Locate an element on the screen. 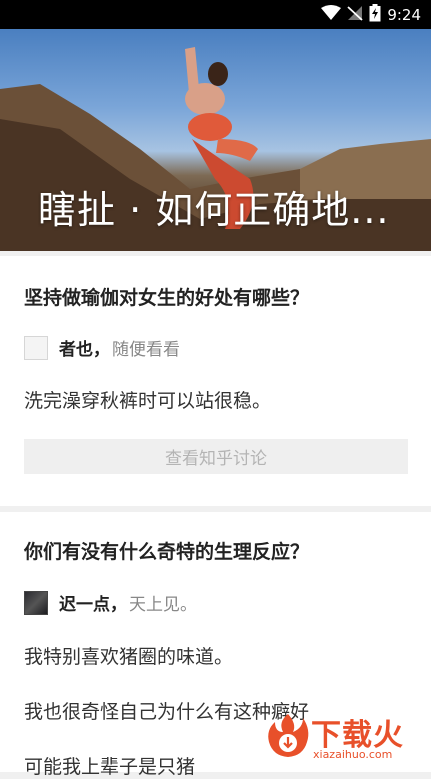 The image size is (431, 779). author-row: 迟一点 ， 天上见。 is located at coordinates (110, 602).